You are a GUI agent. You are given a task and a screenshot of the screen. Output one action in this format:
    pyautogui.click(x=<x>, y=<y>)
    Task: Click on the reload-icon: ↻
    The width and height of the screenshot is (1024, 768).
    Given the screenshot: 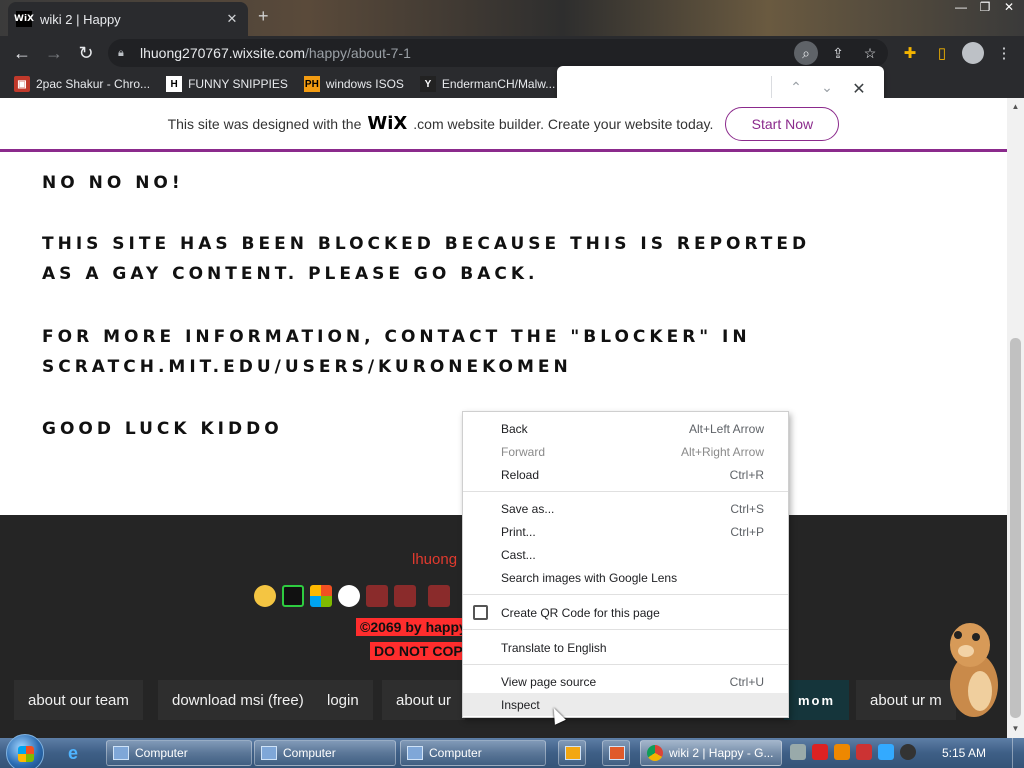 What is the action you would take?
    pyautogui.click(x=86, y=53)
    